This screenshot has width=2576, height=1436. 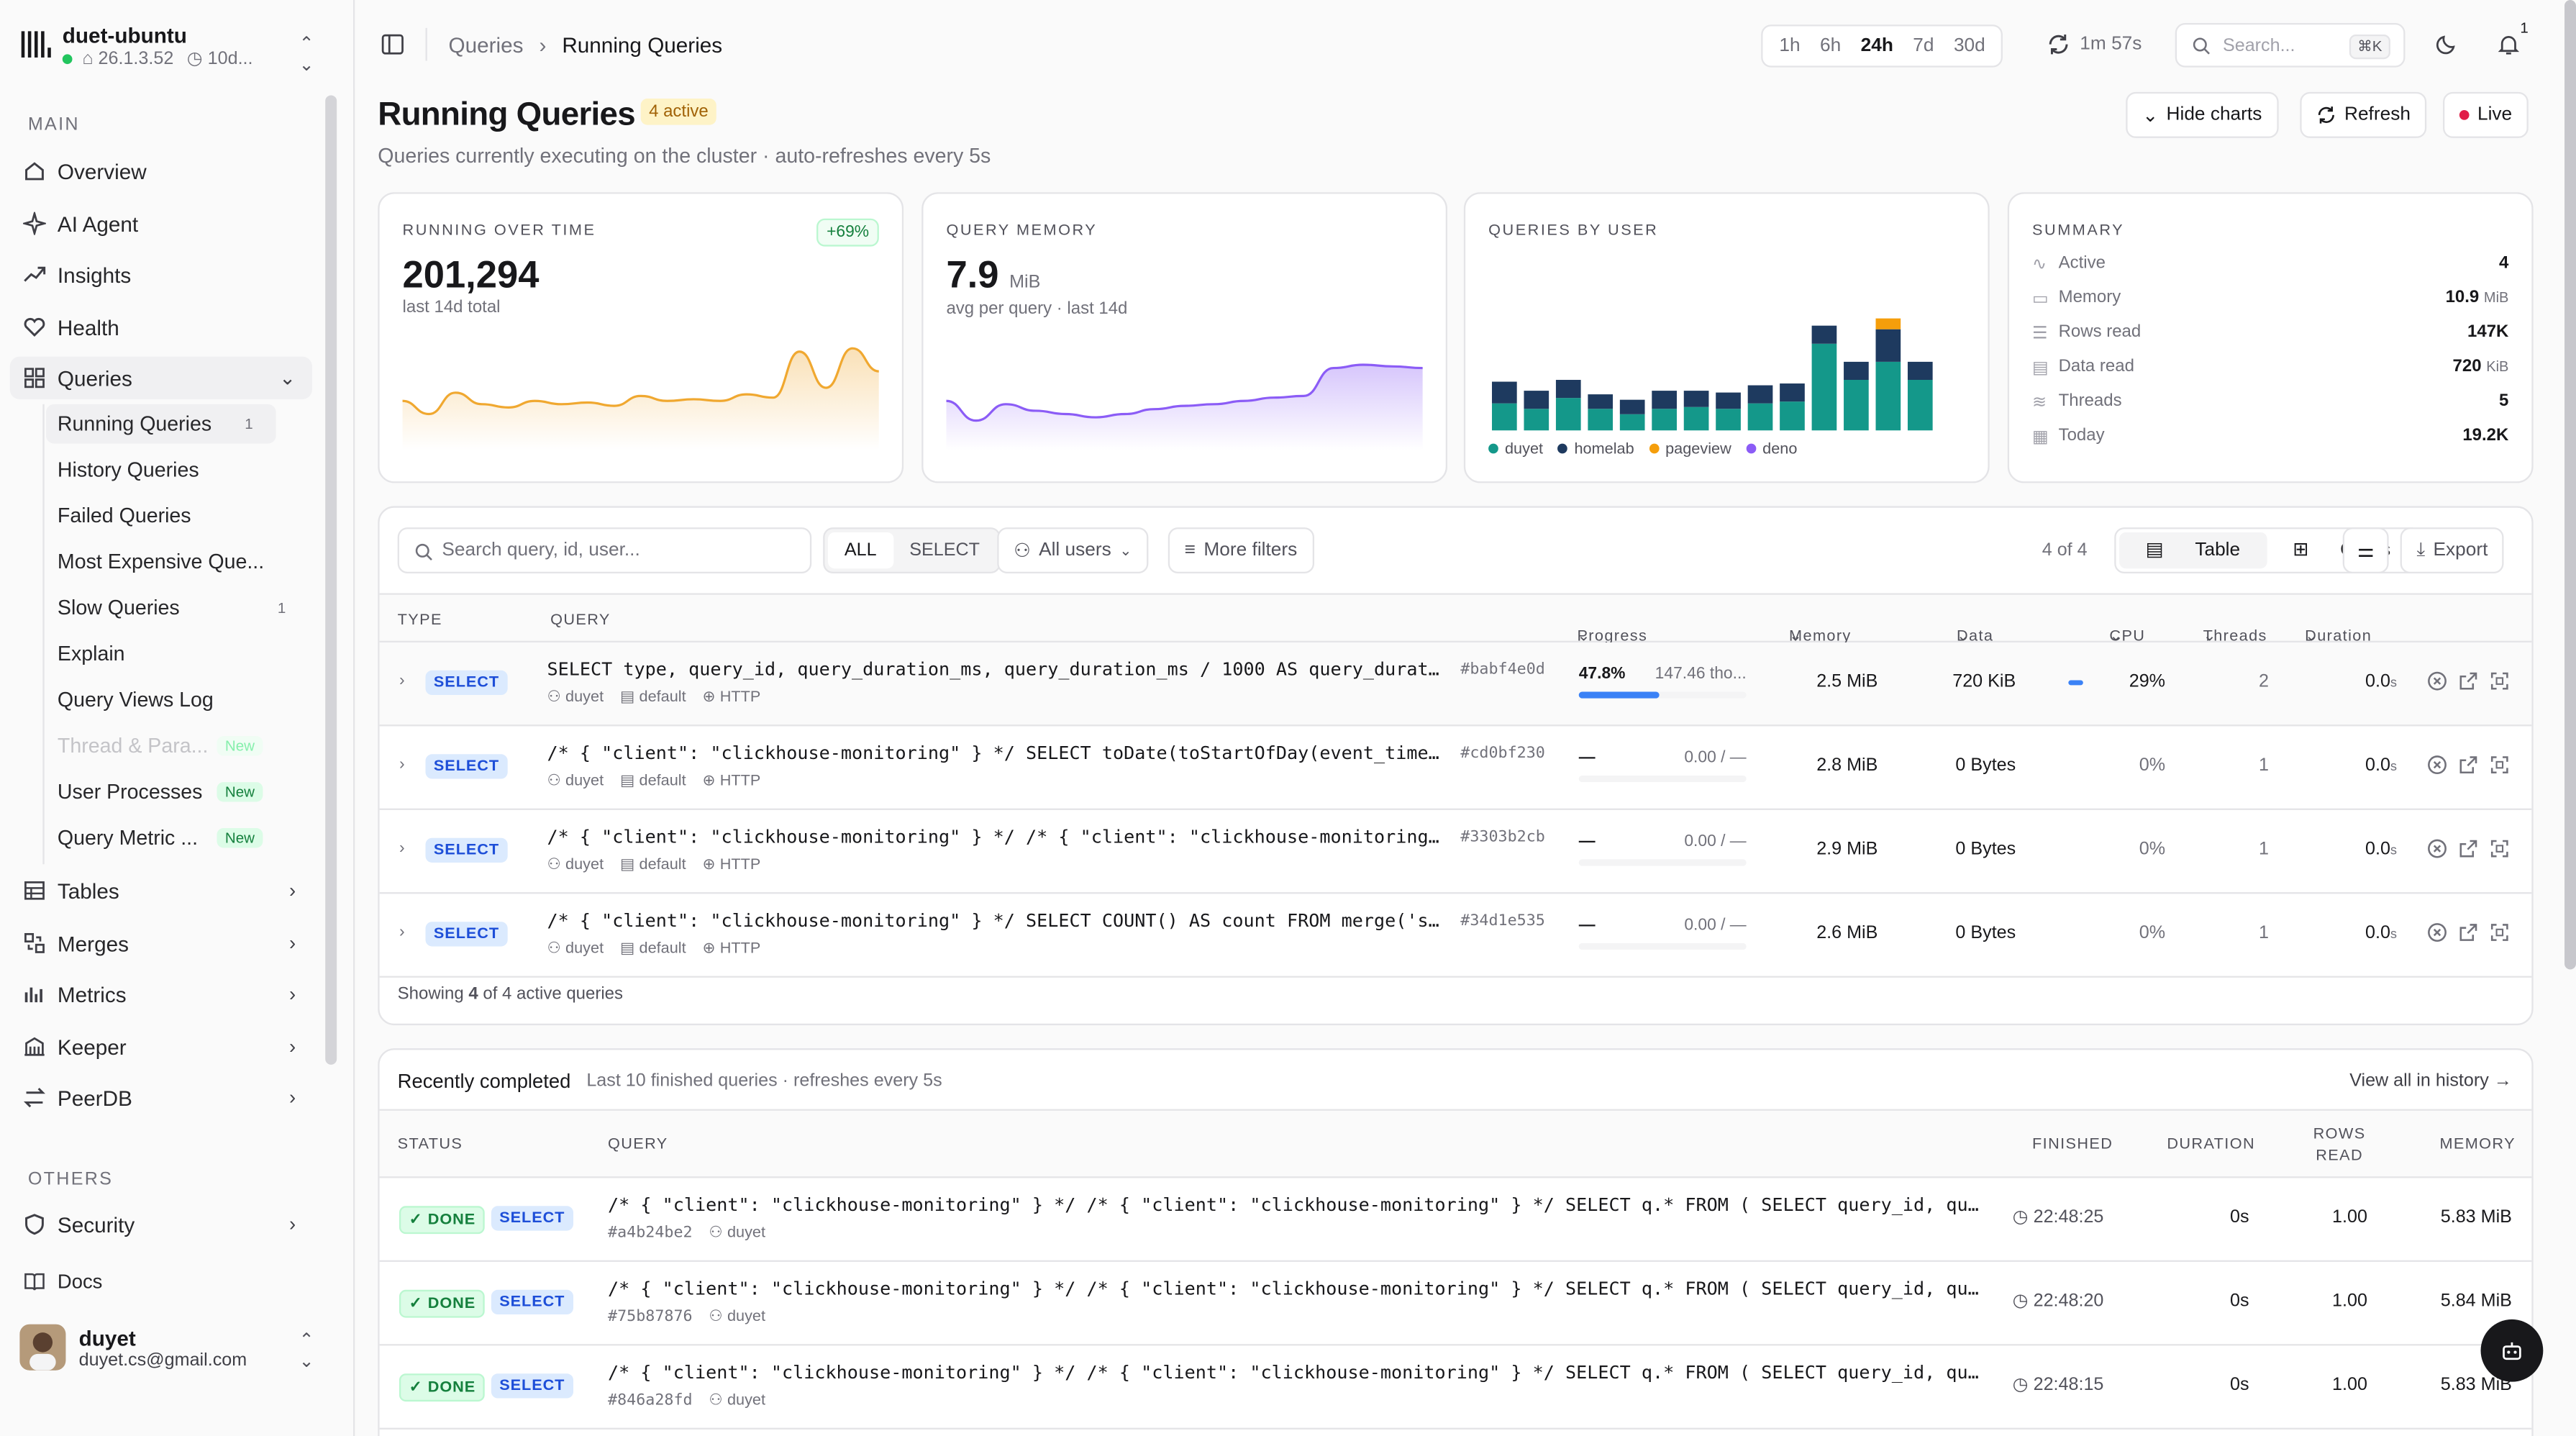 I want to click on sidebar-item-ai-agent: AI Agent, so click(x=161, y=224).